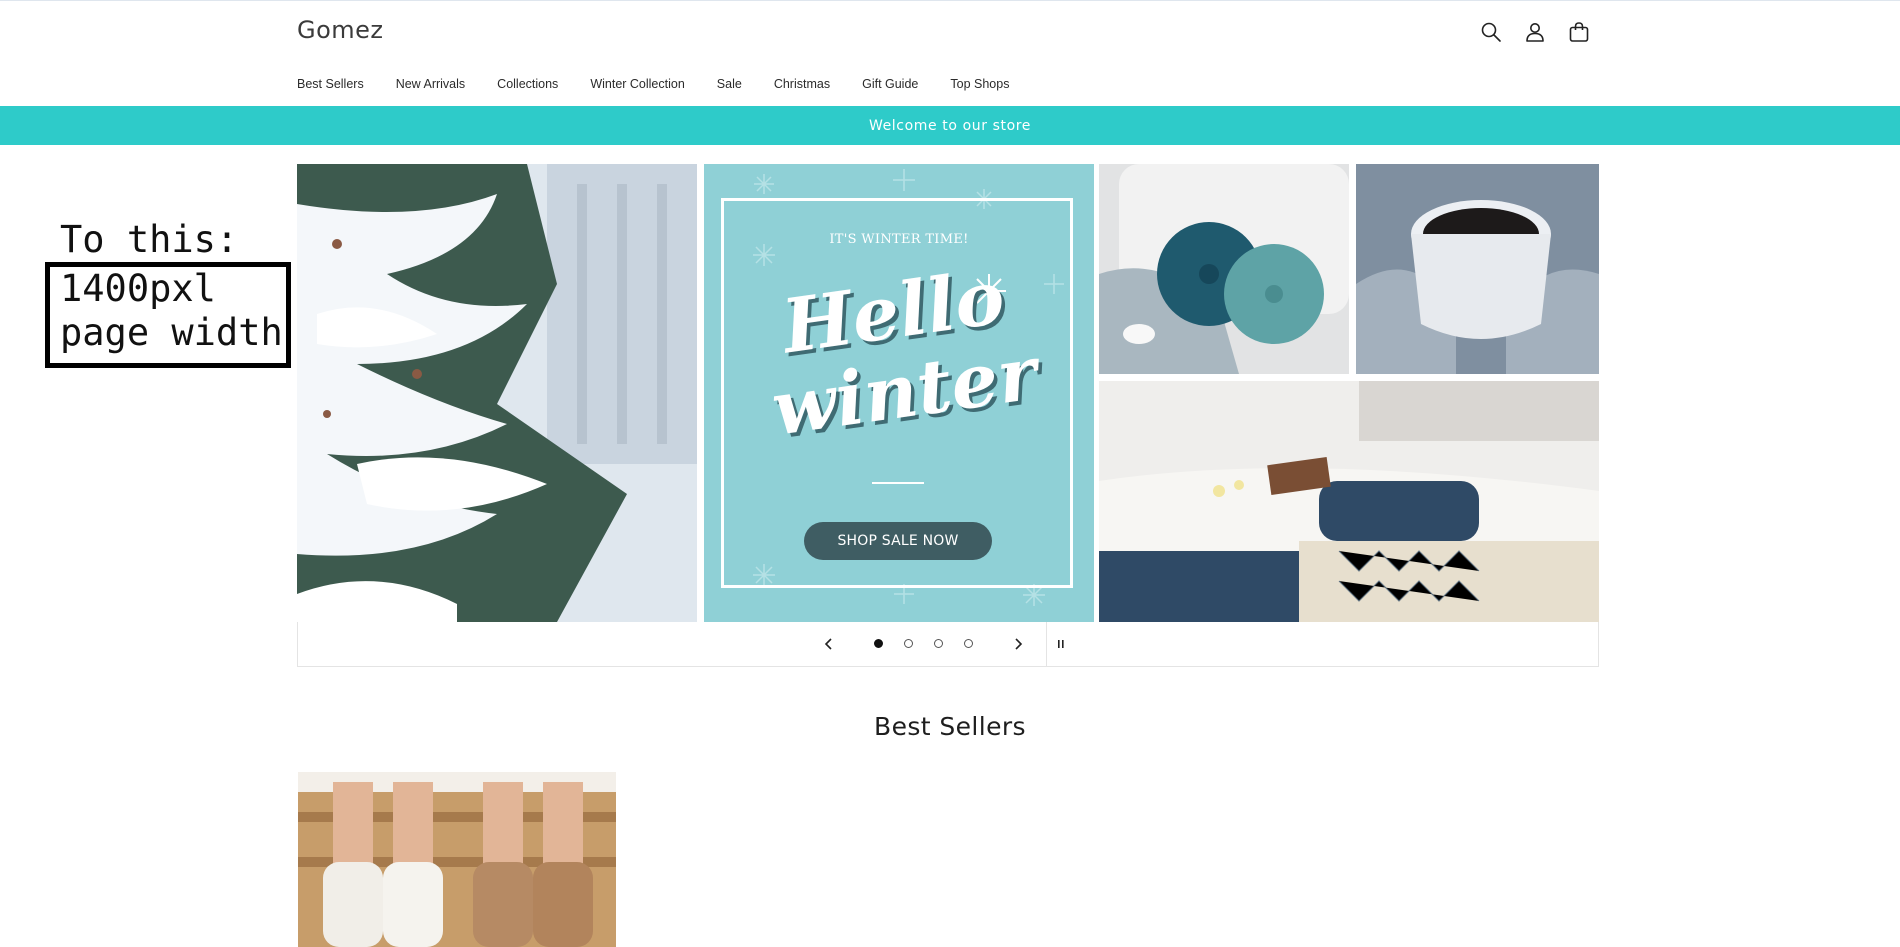 The width and height of the screenshot is (1900, 947). Describe the element at coordinates (898, 483) in the screenshot. I see `promo-divider` at that location.